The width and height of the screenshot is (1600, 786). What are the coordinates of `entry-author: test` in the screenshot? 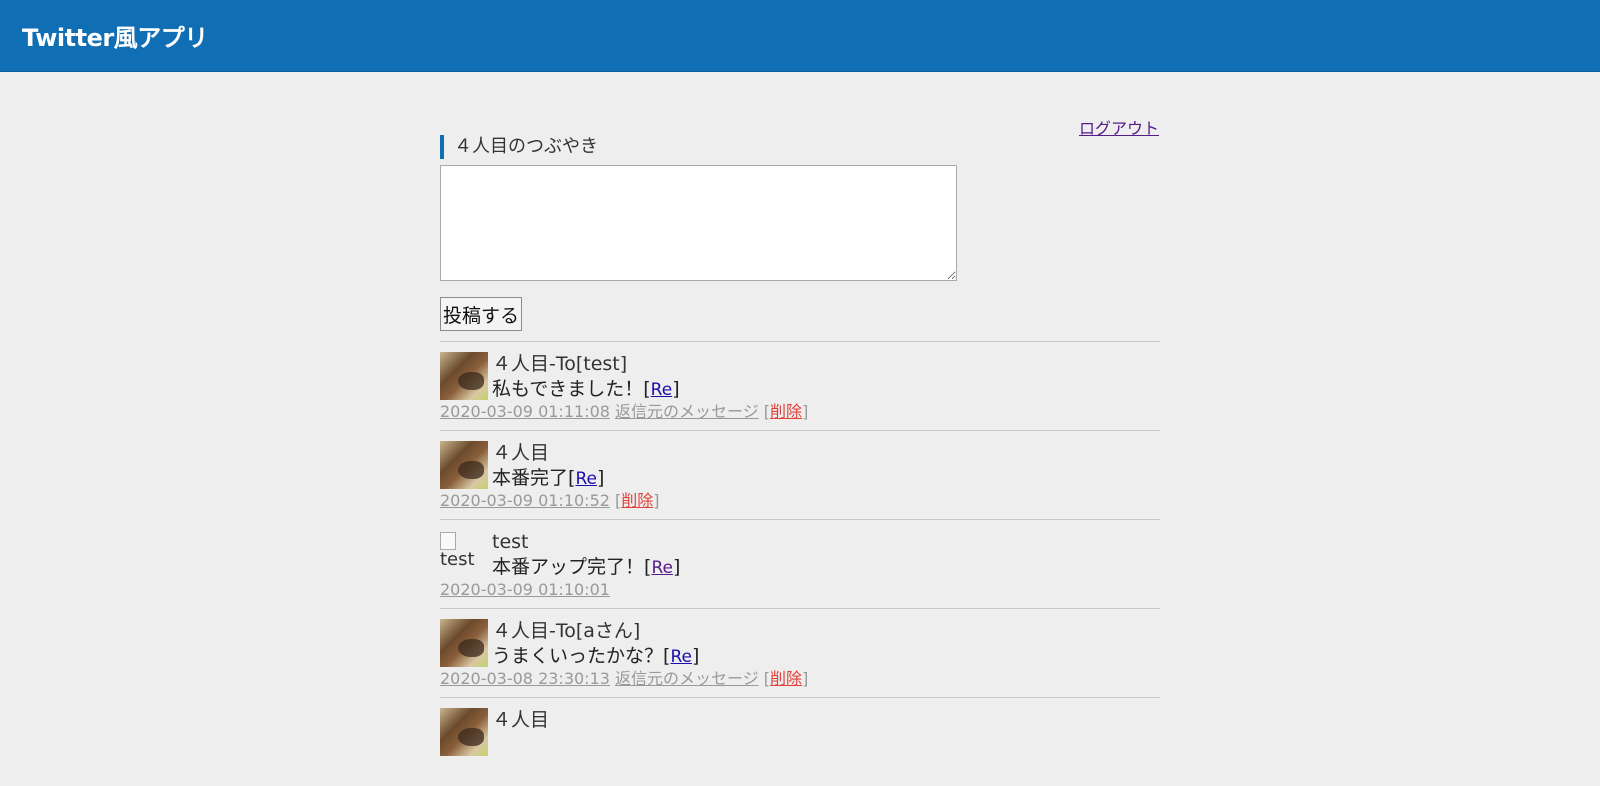 It's located at (510, 542).